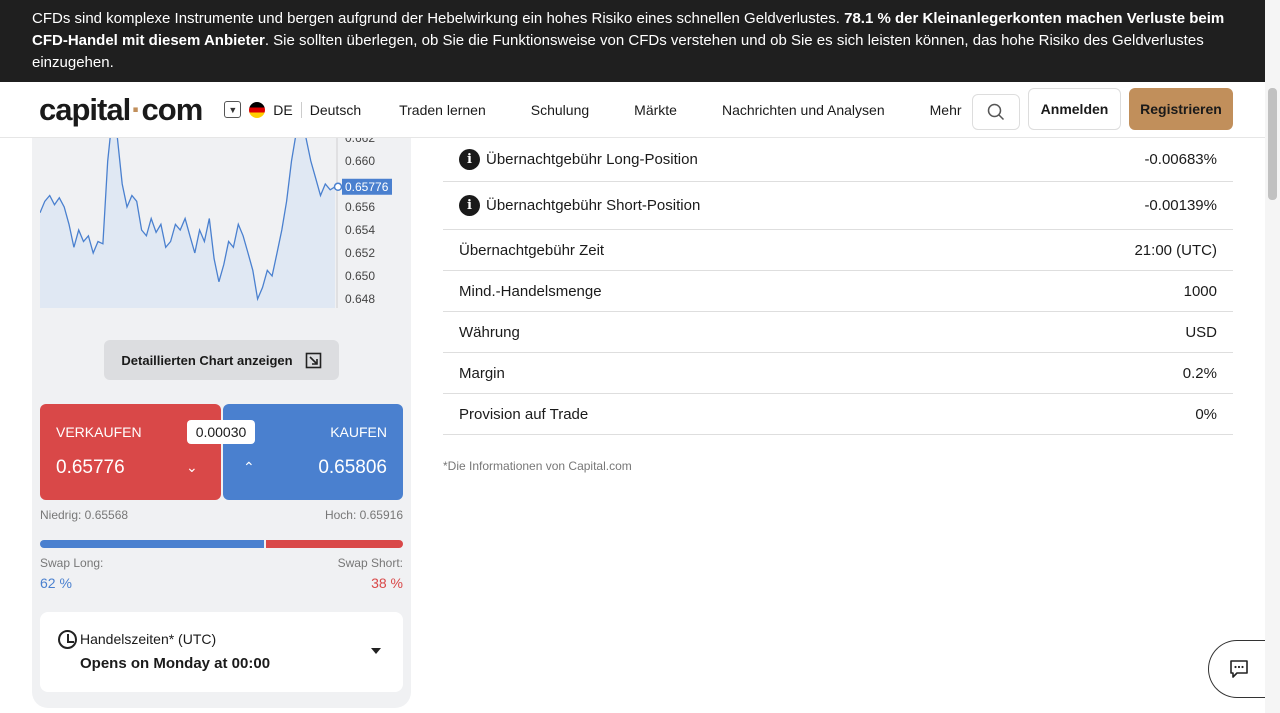 Image resolution: width=1280 pixels, height=713 pixels. I want to click on nav-item-more: Mehr, so click(946, 110).